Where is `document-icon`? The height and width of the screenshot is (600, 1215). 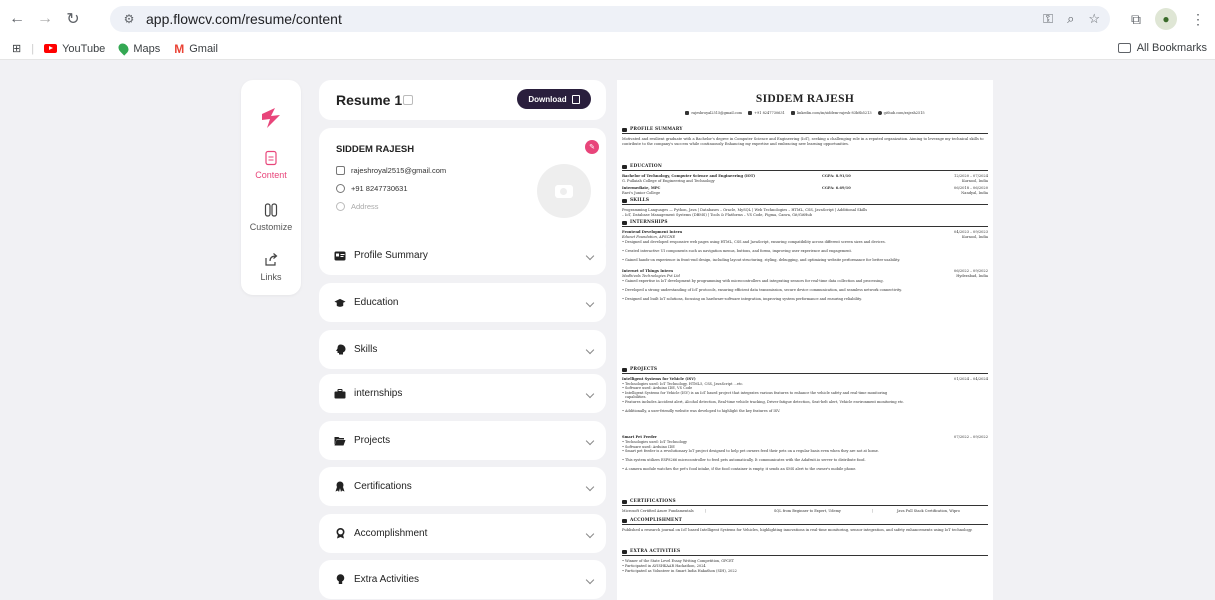
document-icon is located at coordinates (271, 158).